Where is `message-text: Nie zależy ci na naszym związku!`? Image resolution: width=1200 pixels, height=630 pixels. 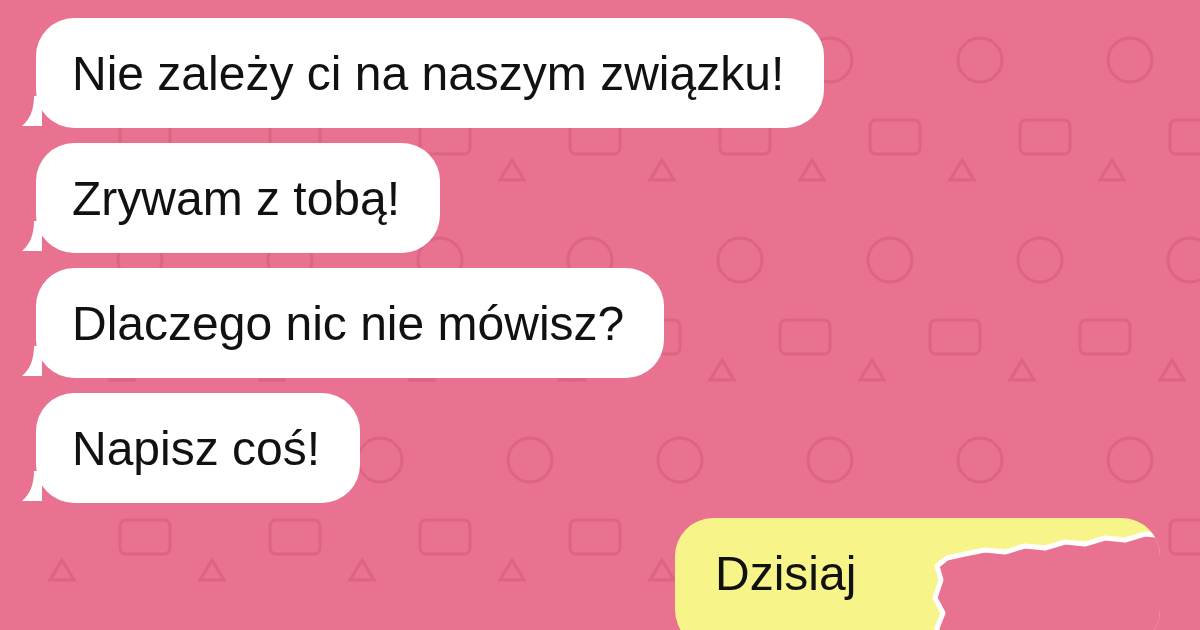 message-text: Nie zależy ci na naszym związku! is located at coordinates (428, 73).